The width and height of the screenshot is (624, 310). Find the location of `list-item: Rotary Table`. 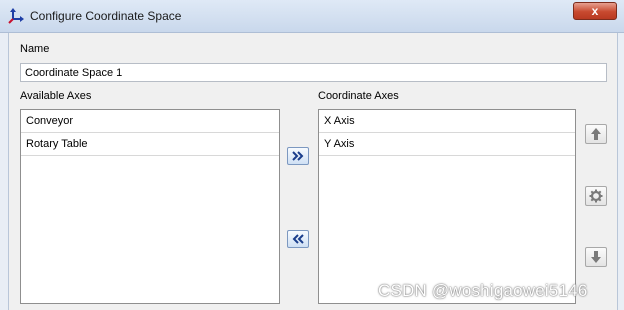

list-item: Rotary Table is located at coordinates (150, 144).